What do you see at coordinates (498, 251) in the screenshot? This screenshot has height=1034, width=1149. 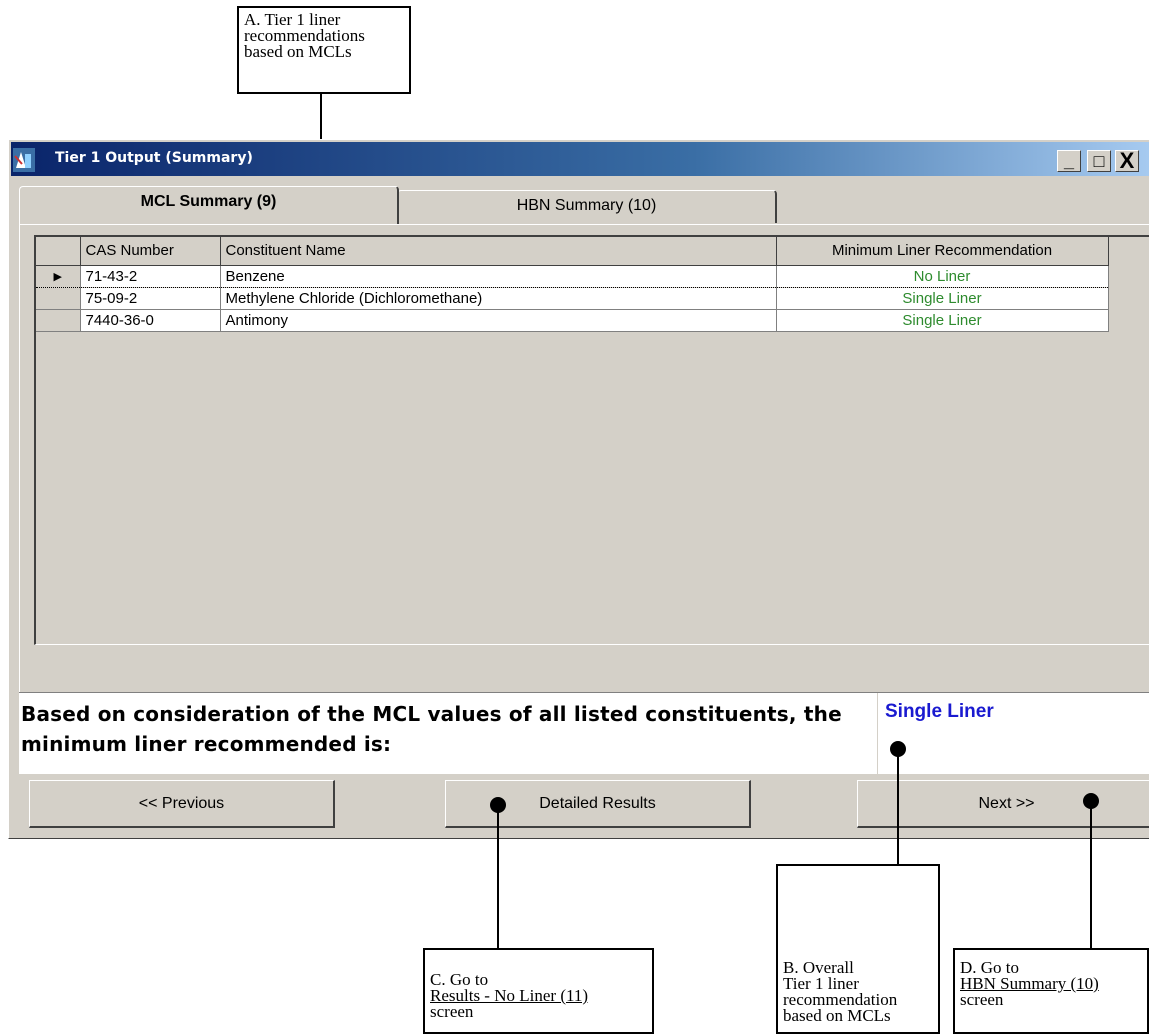 I see `column-header-name: Constituent Name` at bounding box center [498, 251].